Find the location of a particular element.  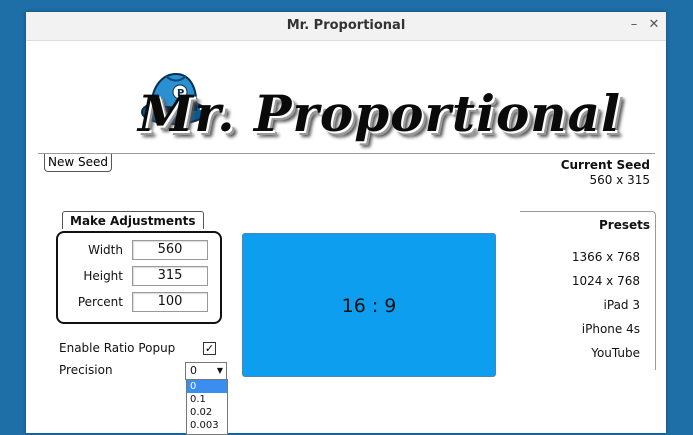

percent-input: 100 is located at coordinates (170, 302).